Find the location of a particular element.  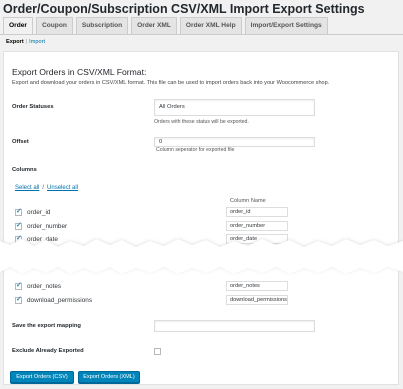

column-row: ✓ order_date order_date is located at coordinates (157, 239).